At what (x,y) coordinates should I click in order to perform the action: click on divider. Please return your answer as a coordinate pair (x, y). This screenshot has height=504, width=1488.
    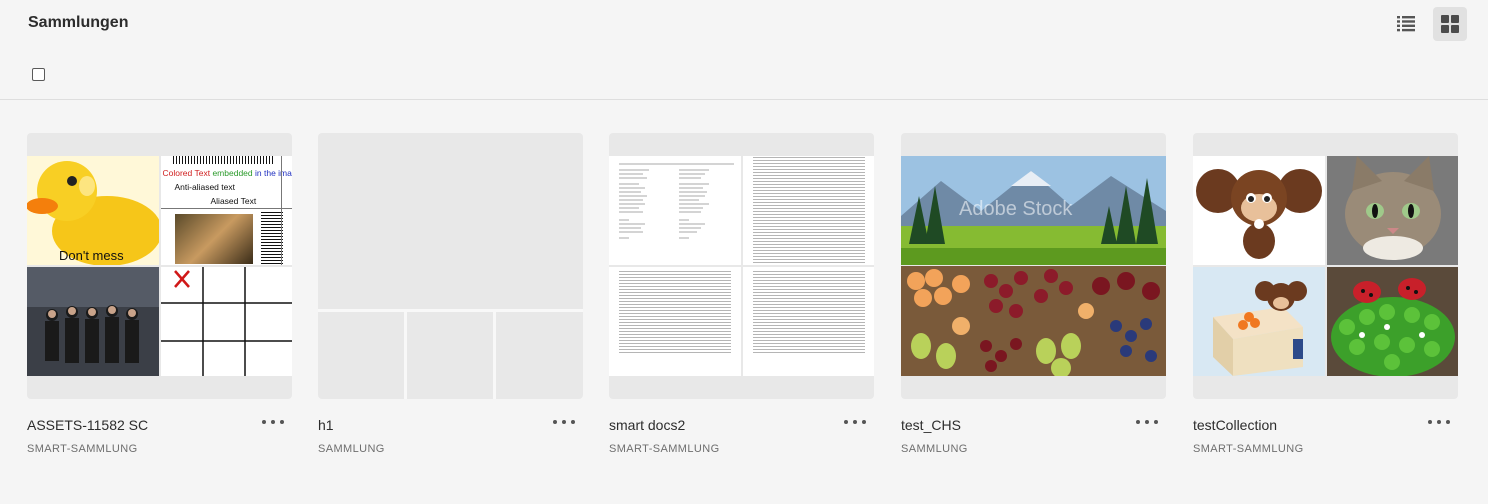
    Looking at the image, I should click on (744, 99).